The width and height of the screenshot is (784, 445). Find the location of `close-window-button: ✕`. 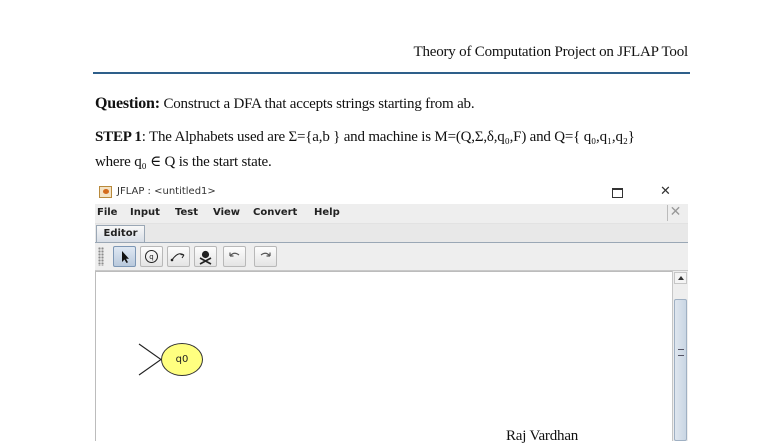

close-window-button: ✕ is located at coordinates (665, 192).